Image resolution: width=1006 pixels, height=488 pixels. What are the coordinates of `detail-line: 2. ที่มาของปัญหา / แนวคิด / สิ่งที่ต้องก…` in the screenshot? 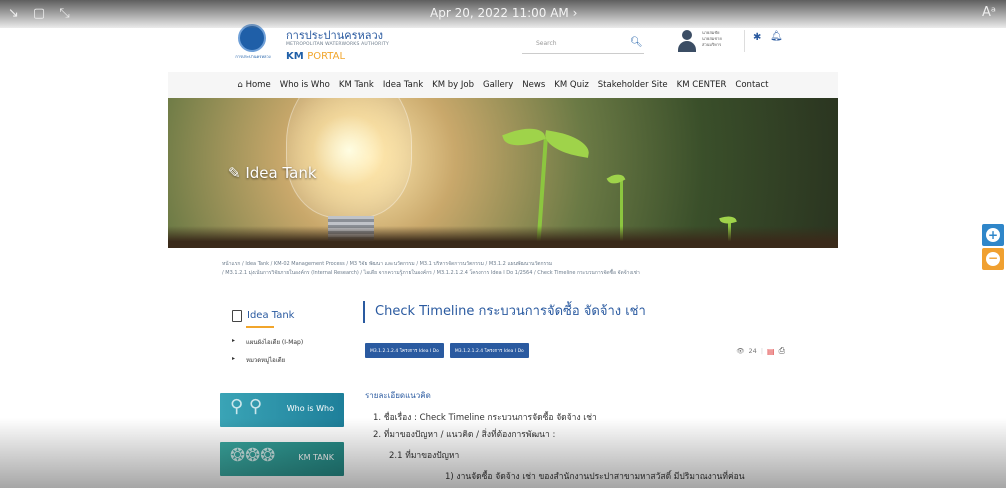 It's located at (464, 435).